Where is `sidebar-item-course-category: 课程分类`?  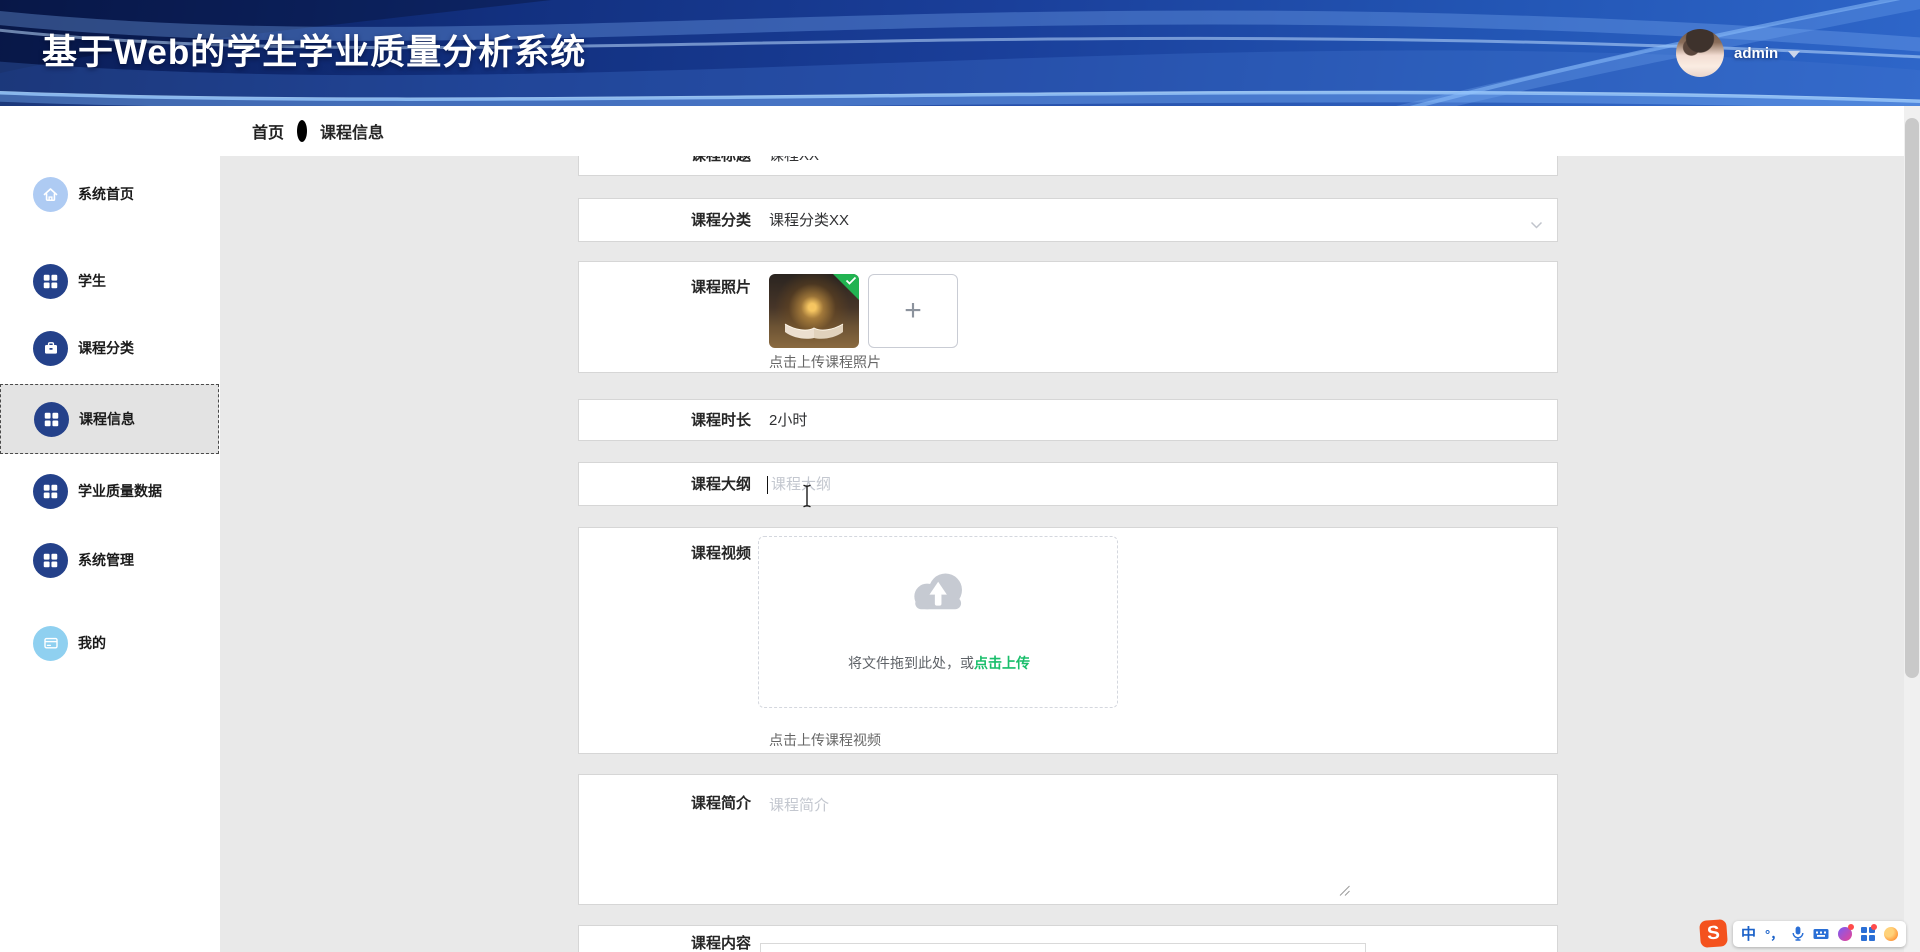
sidebar-item-course-category: 课程分类 is located at coordinates (109, 348).